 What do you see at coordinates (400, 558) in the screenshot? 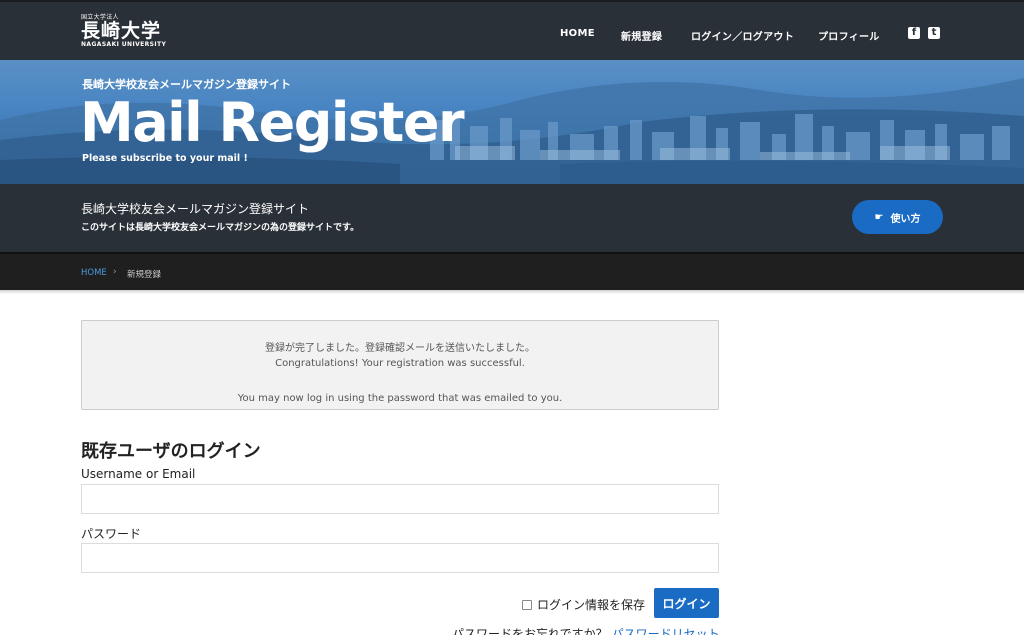
I see `password-input` at bounding box center [400, 558].